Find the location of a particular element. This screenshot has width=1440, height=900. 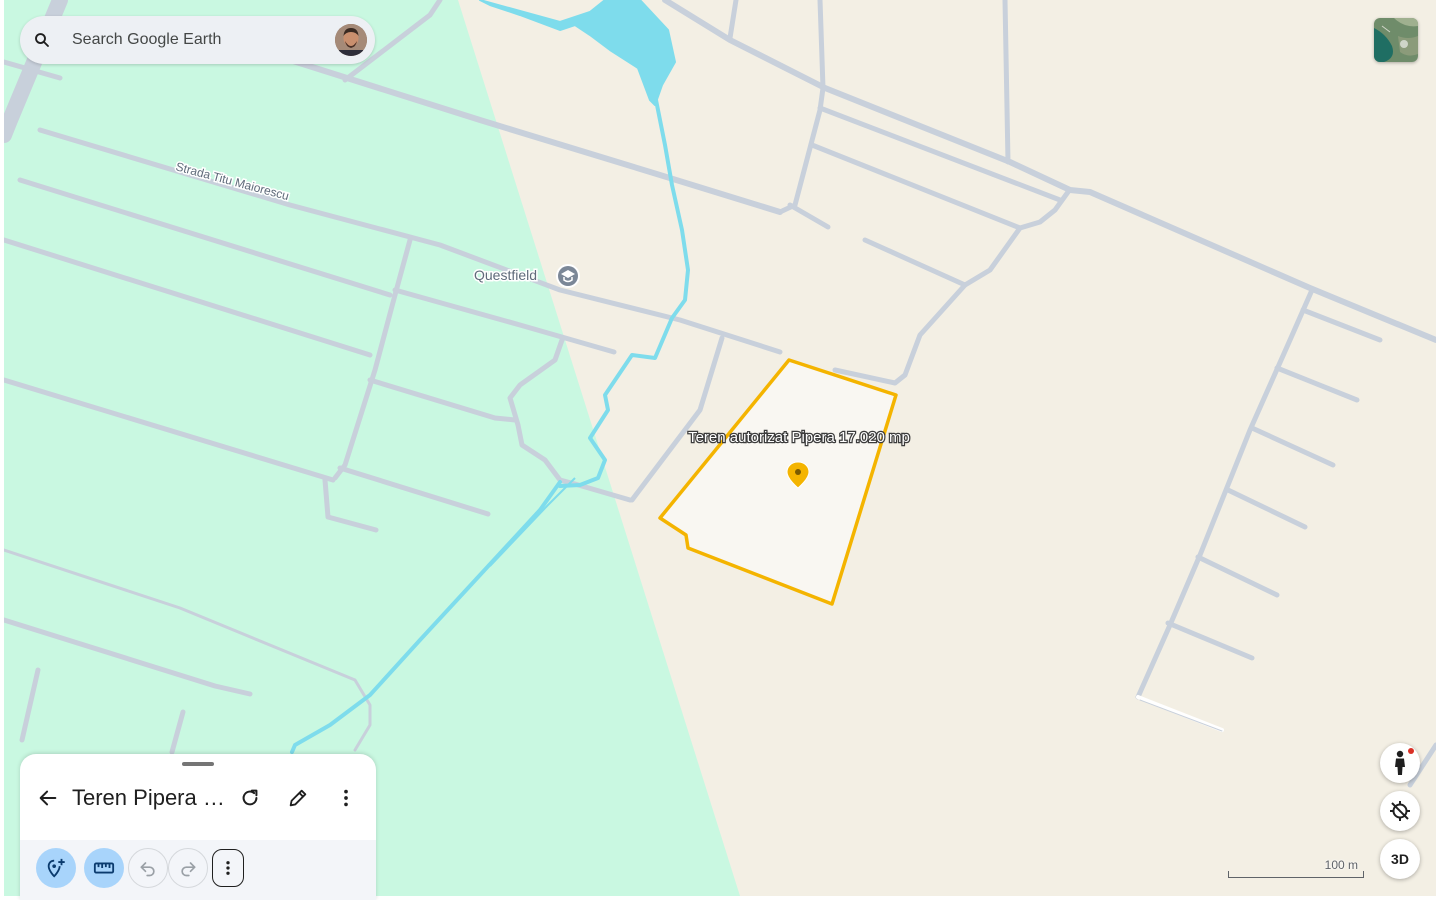

street-view-button is located at coordinates (1400, 763).